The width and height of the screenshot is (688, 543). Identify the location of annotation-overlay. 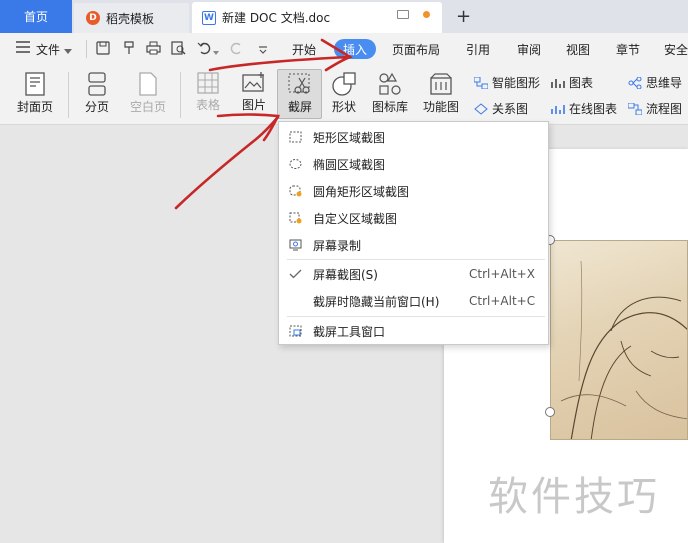
(263, 124).